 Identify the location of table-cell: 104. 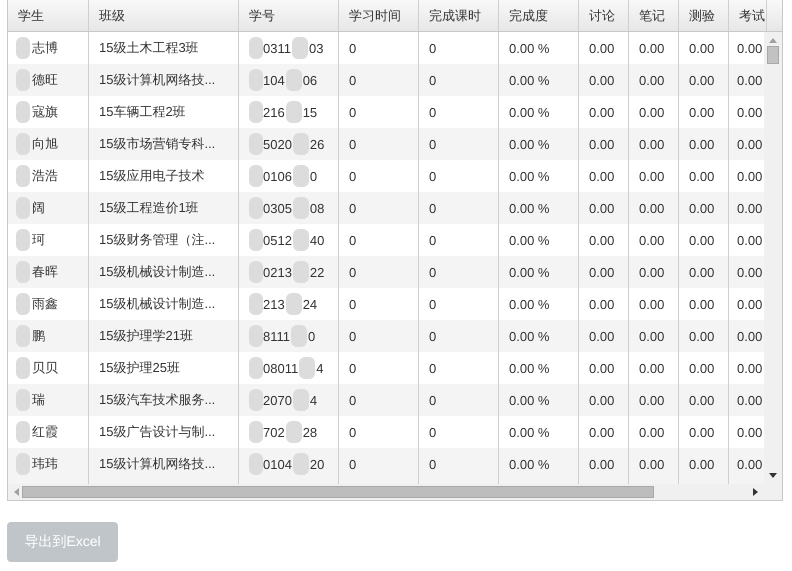
(274, 80).